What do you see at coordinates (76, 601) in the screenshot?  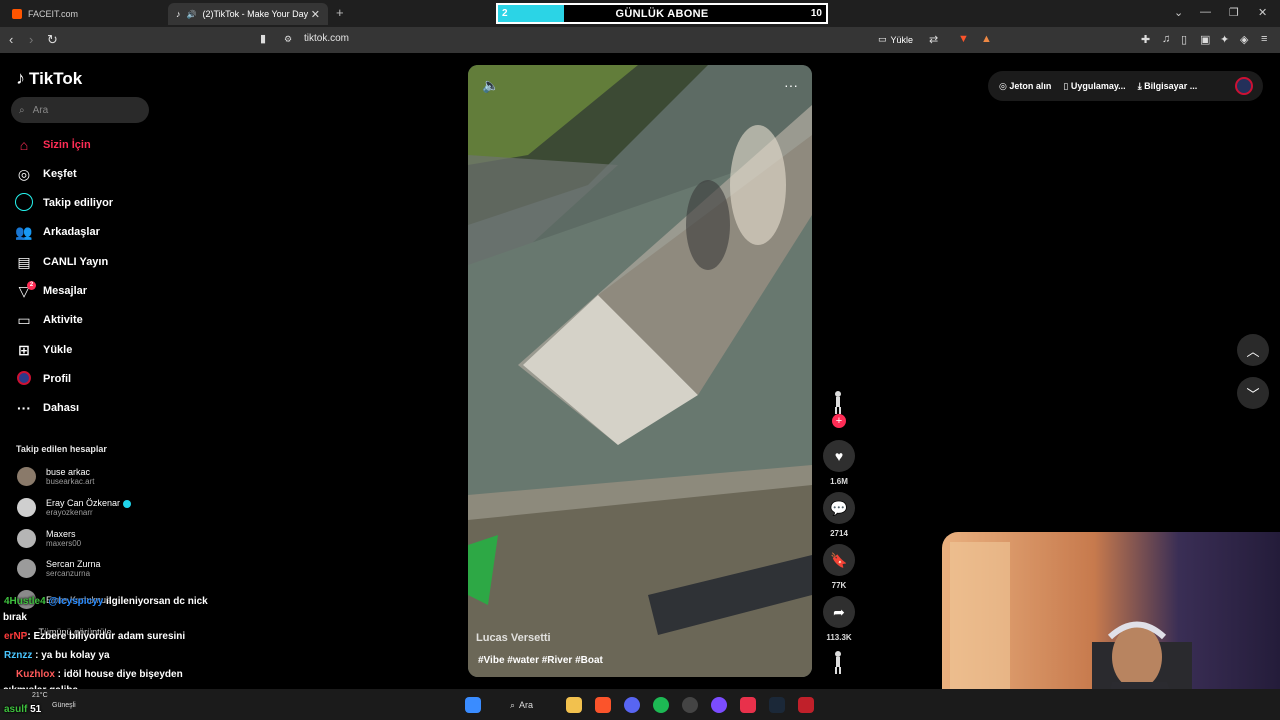 I see `chat-mention: @lcyspicyy` at bounding box center [76, 601].